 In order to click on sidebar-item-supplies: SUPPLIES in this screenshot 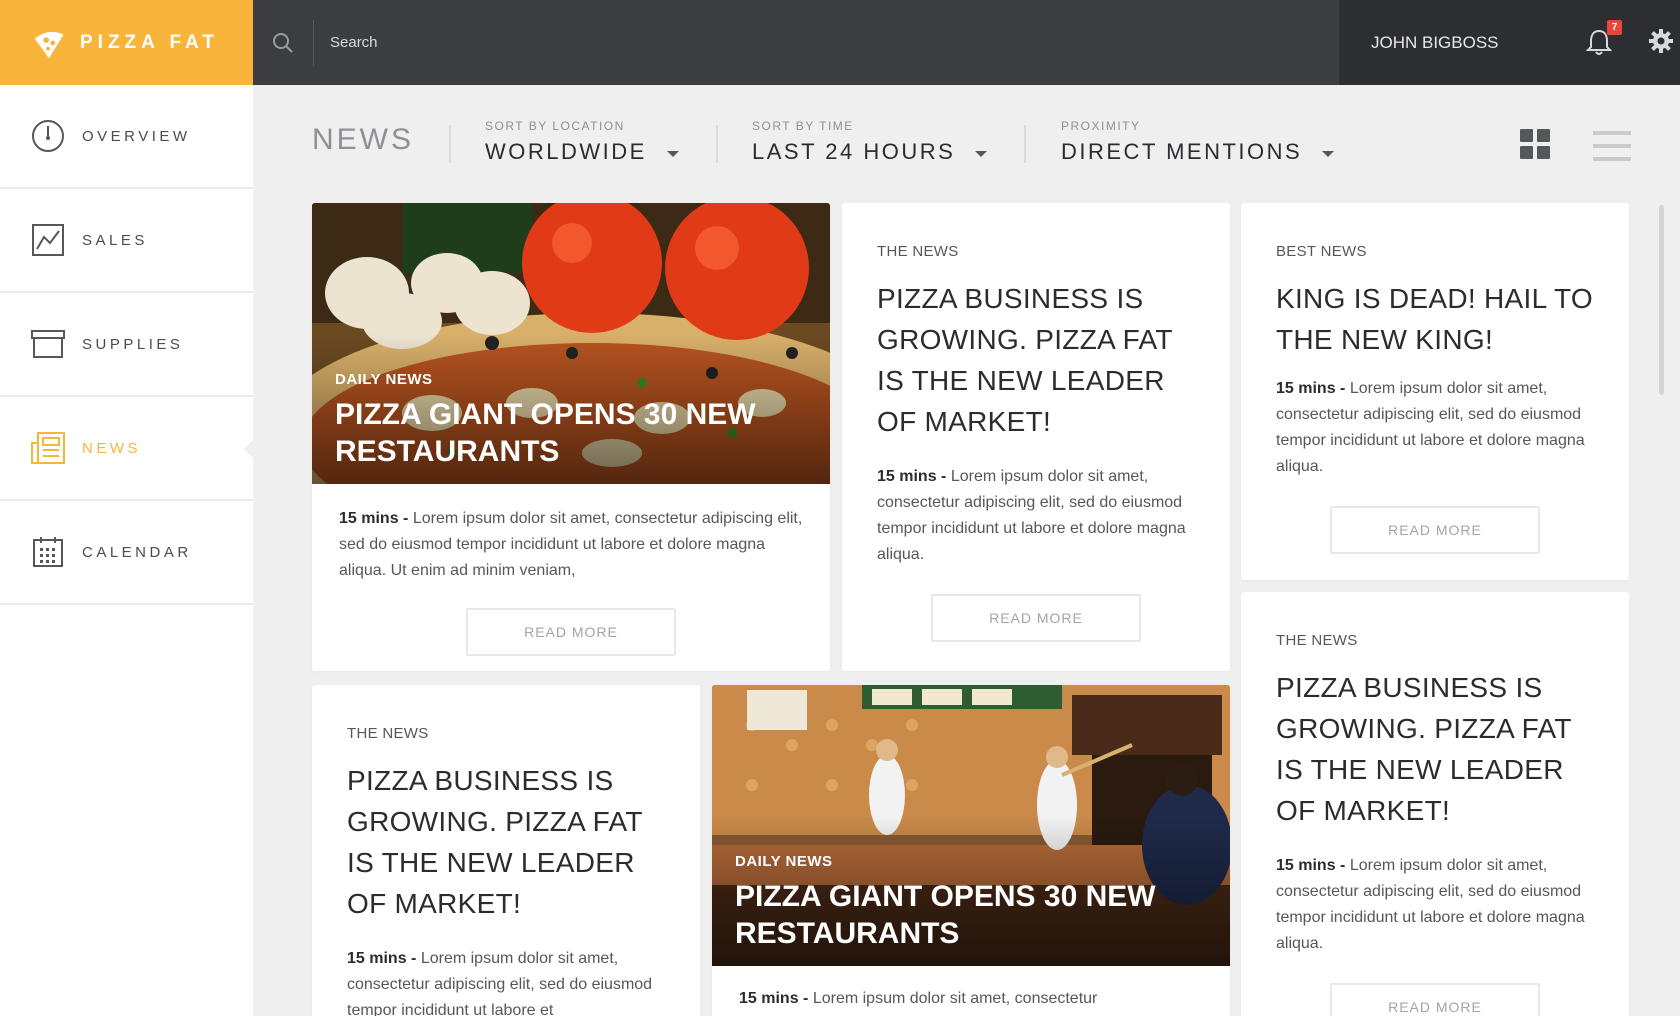, I will do `click(126, 345)`.